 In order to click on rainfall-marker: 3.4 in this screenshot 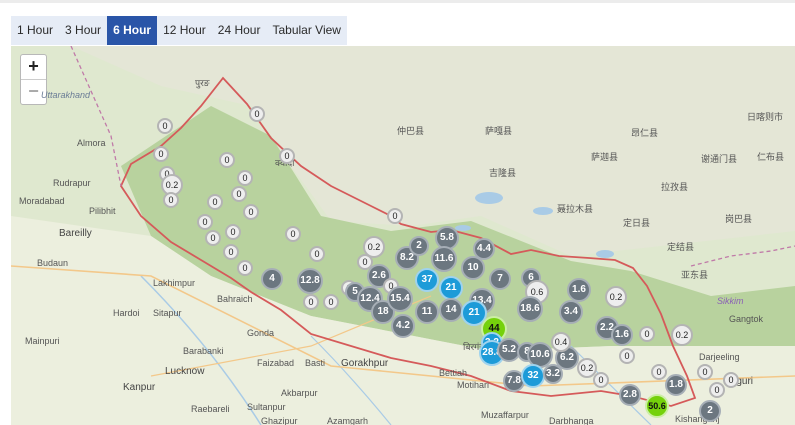, I will do `click(571, 312)`.